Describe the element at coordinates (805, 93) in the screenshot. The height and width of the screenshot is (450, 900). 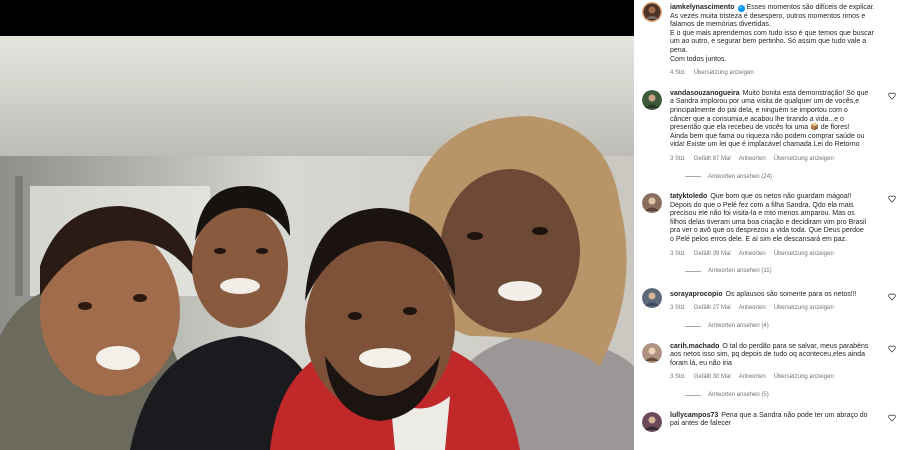
I see `comment-line: Muito bonita esta demonstração! Só que` at that location.